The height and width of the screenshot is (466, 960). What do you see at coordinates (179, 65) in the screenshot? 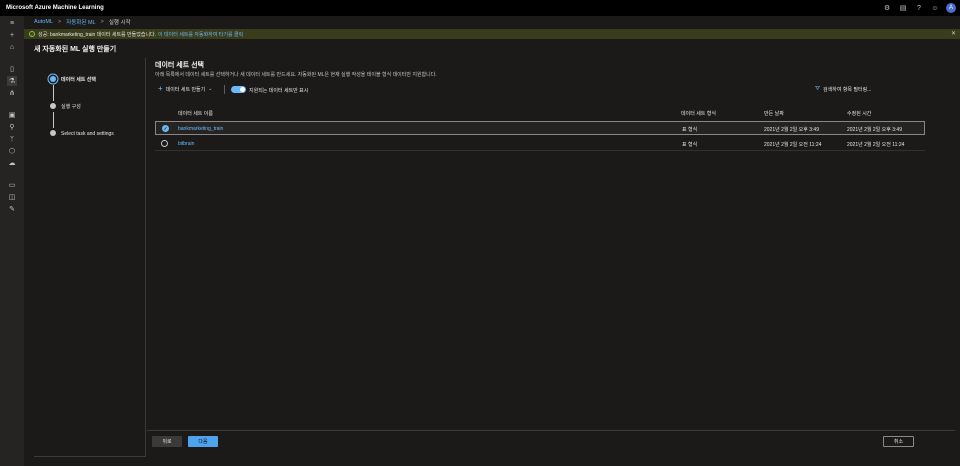
I see `section-title: 데이터 세트 선택` at bounding box center [179, 65].